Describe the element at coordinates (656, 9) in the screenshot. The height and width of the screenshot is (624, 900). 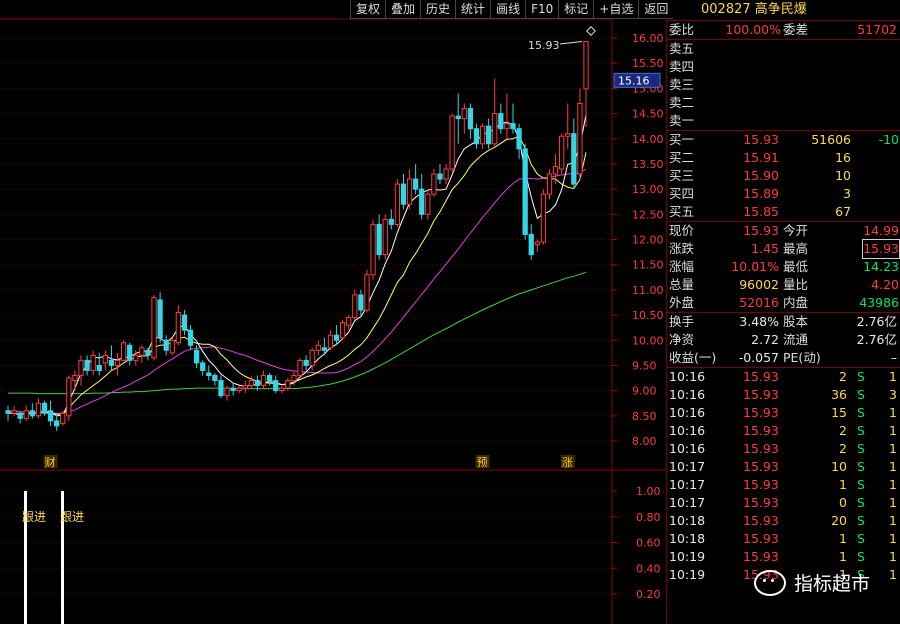
I see `toolbar-back-button: 返回` at that location.